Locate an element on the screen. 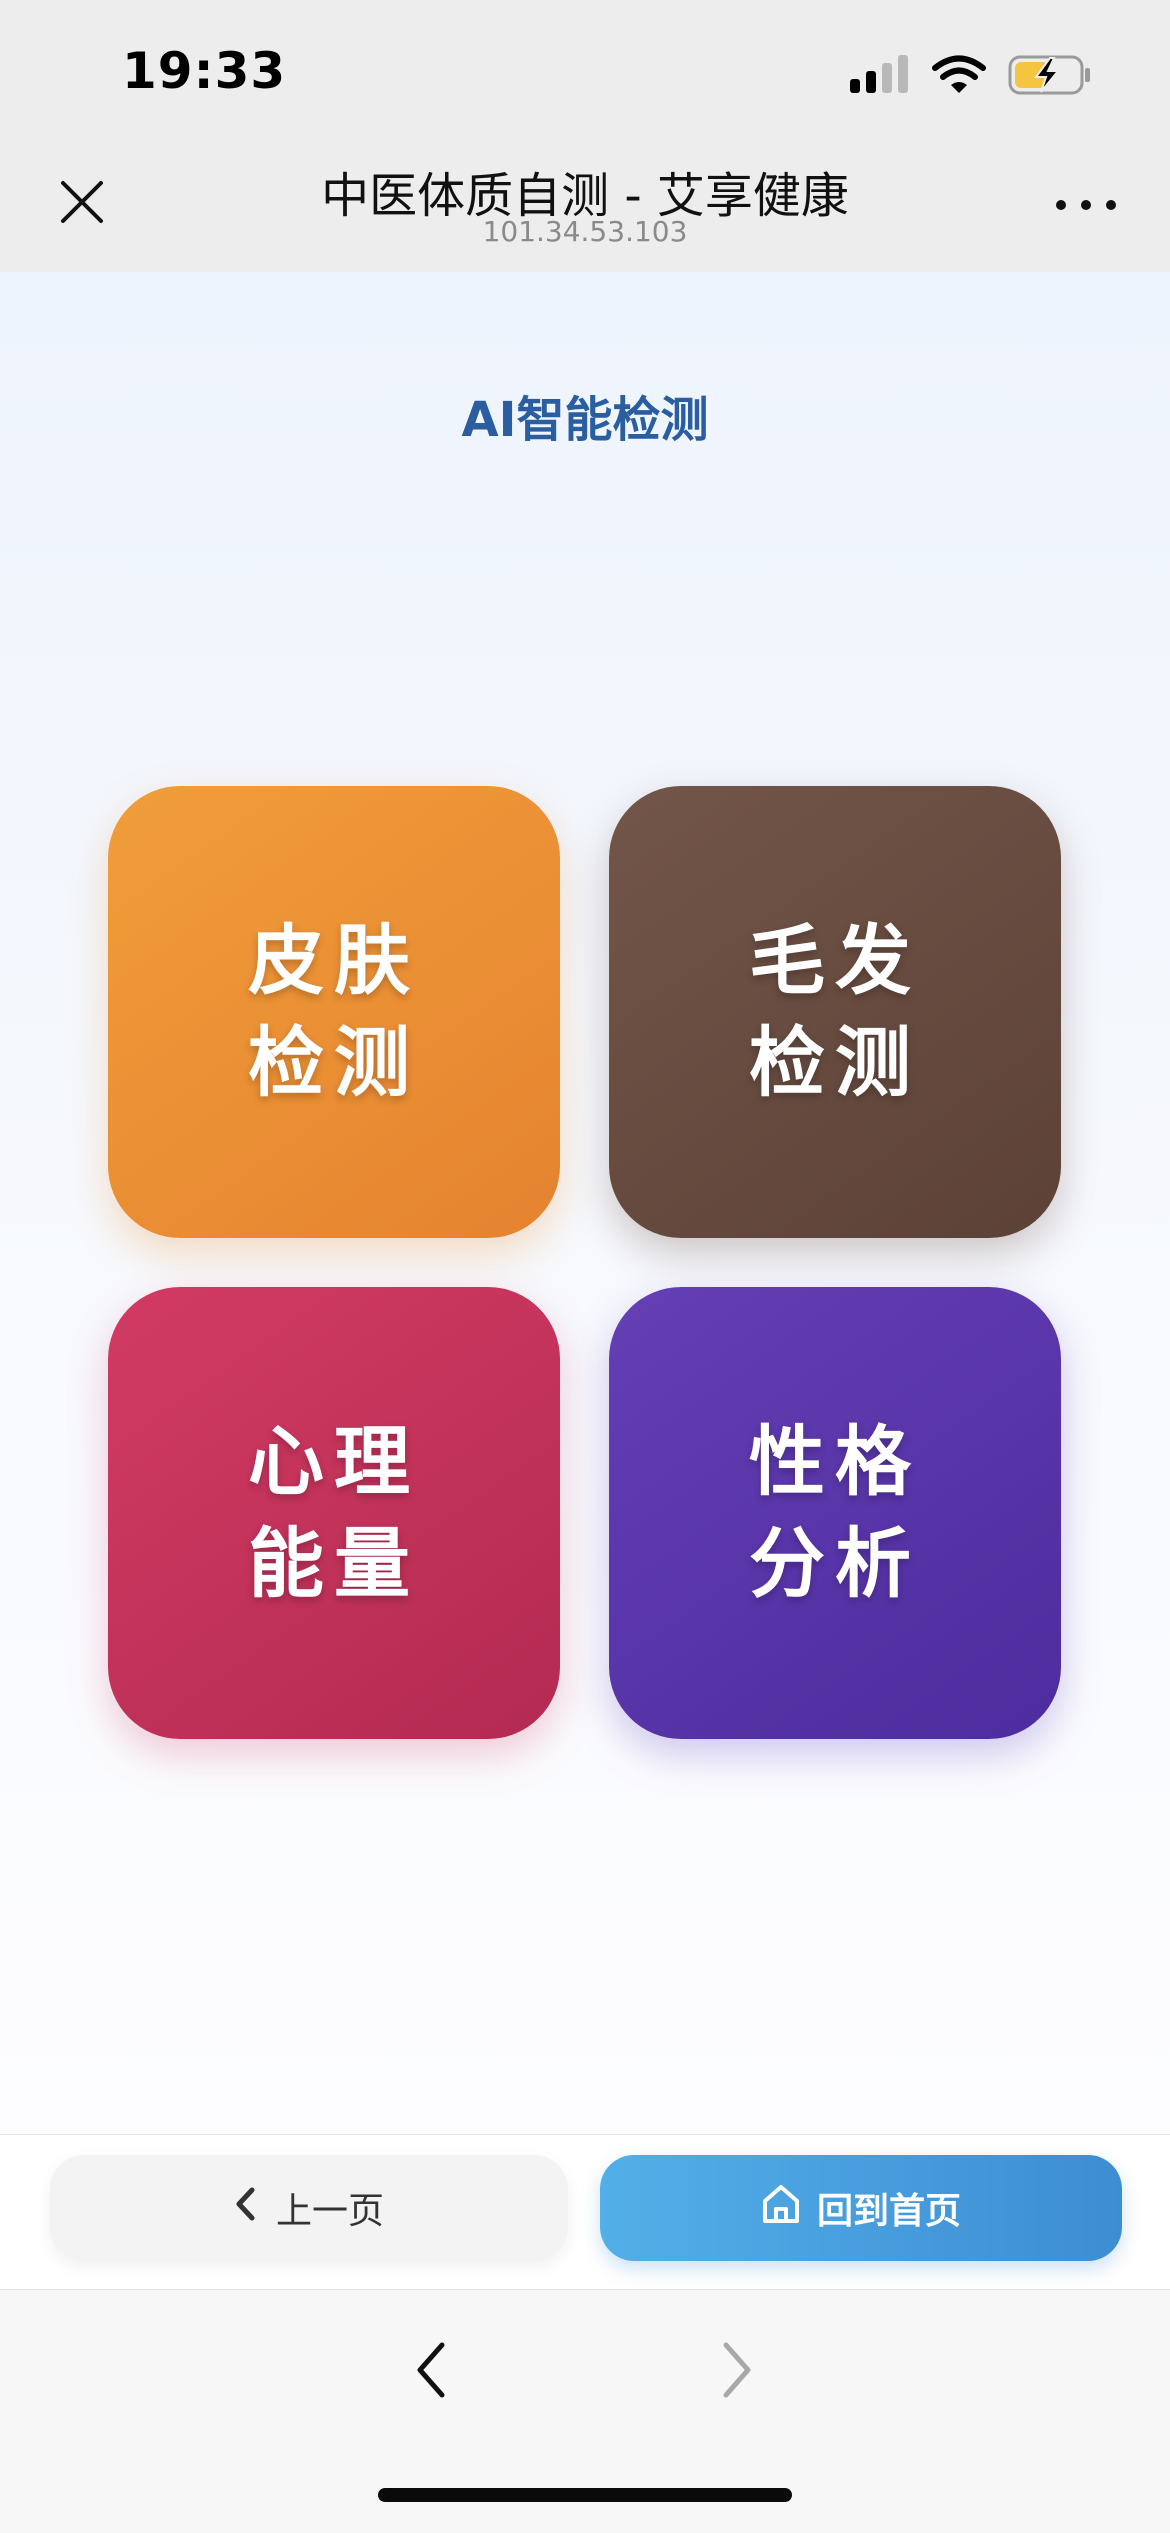  mental-energy-tile: 心理 能量 is located at coordinates (334, 1513).